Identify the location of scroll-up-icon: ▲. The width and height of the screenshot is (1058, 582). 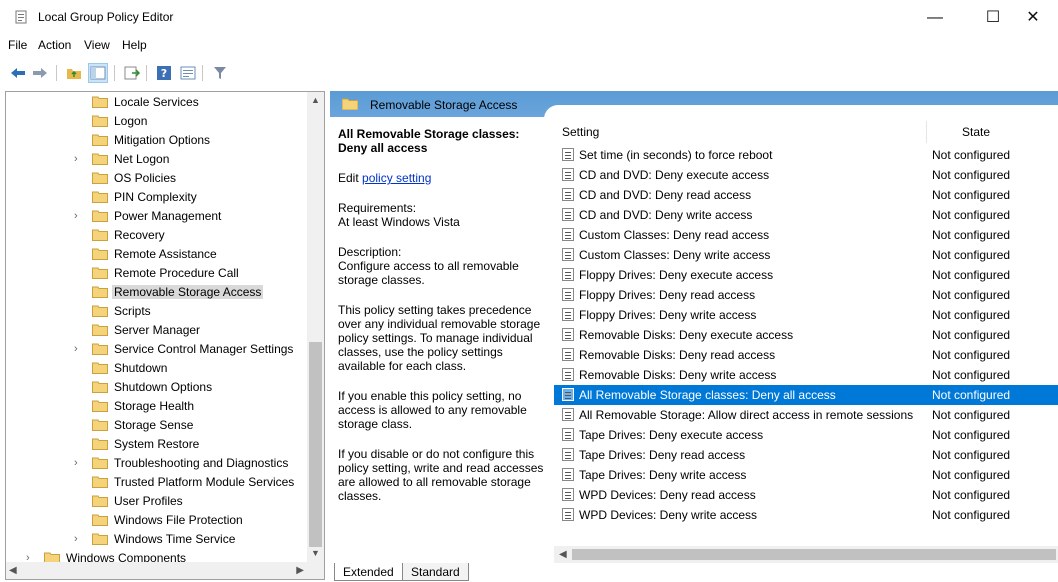
(315, 100).